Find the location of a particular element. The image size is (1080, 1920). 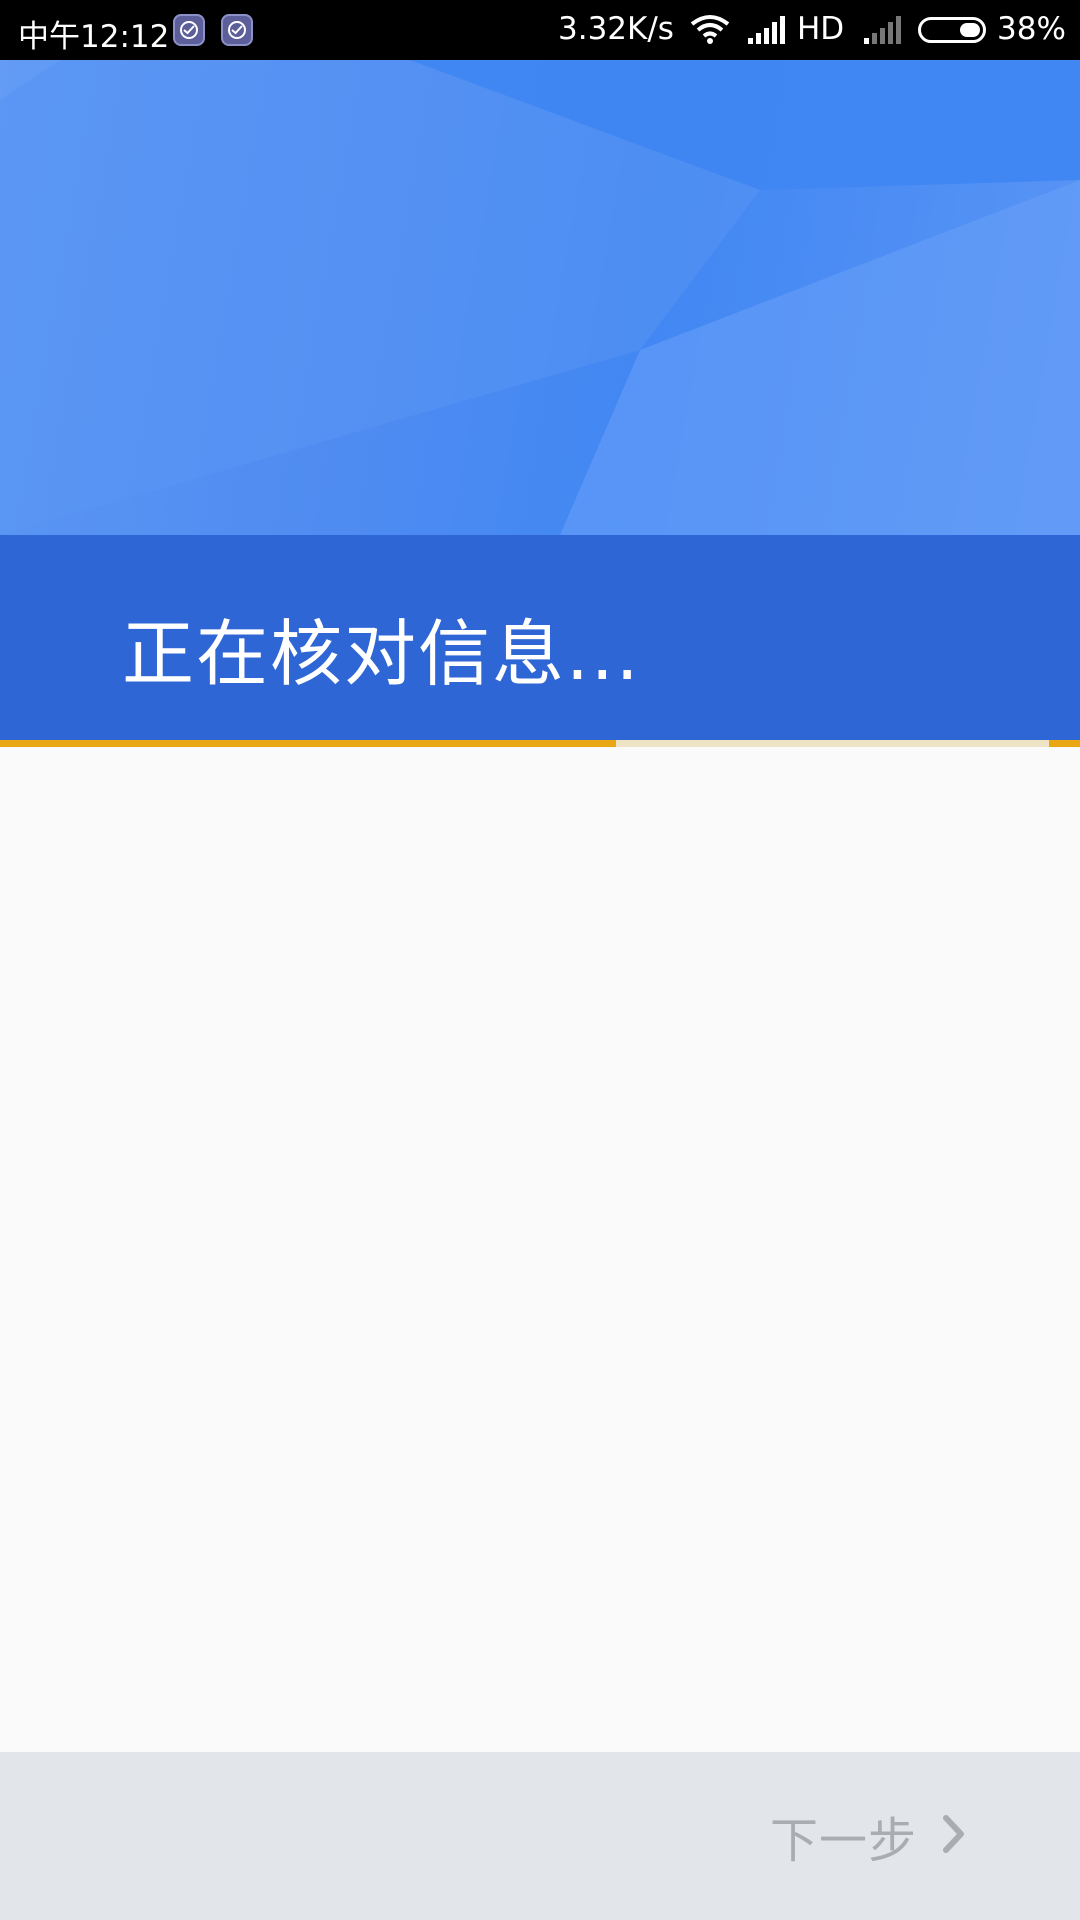

chevron-right-icon is located at coordinates (954, 1836).